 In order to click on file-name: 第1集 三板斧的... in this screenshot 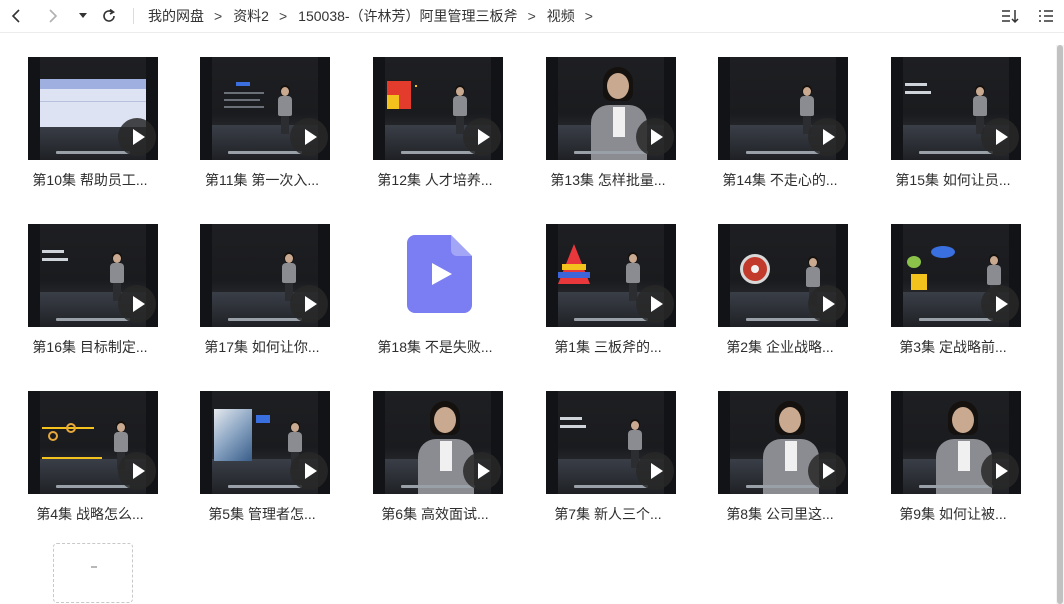, I will do `click(608, 347)`.